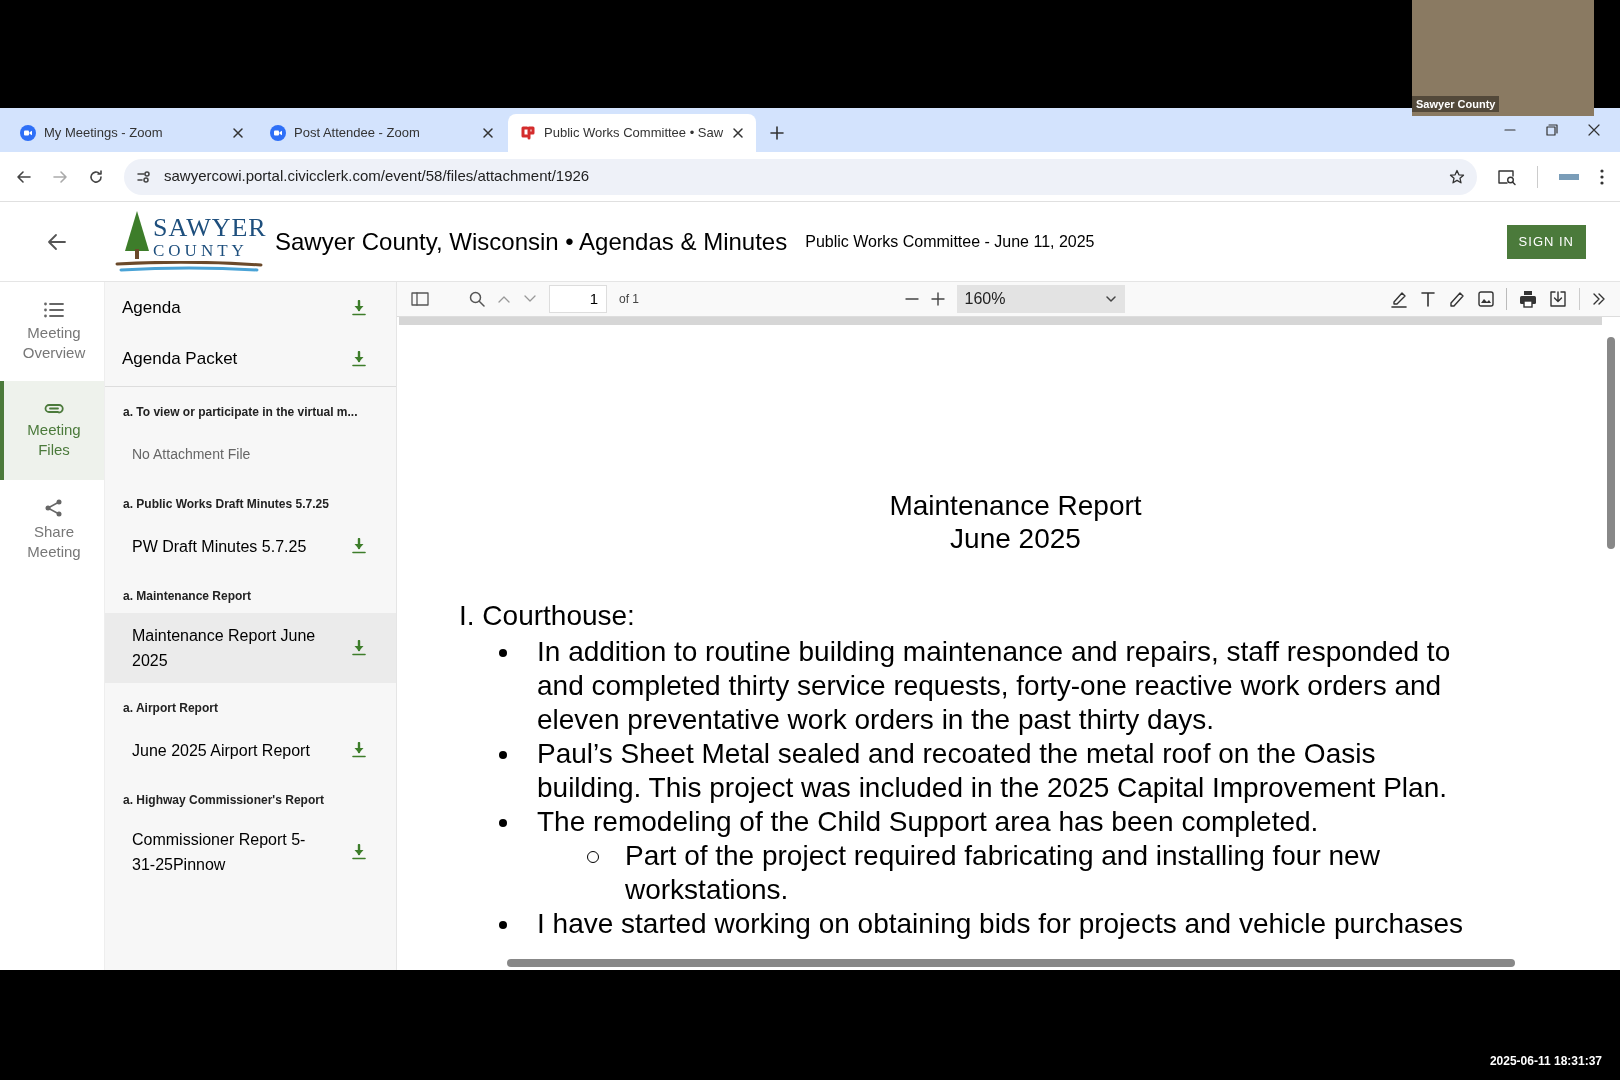 The image size is (1620, 1080). I want to click on search-tab-icon, so click(1507, 176).